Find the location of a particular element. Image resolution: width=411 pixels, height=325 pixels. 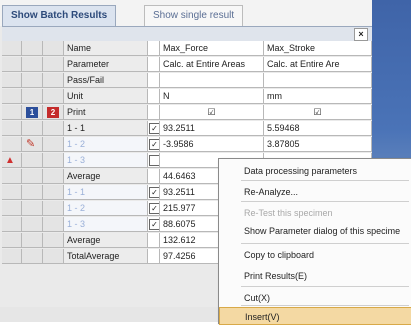

table-row: ✎ 1 - 2 ✓ -3.9586 3.87805 is located at coordinates (187, 145).